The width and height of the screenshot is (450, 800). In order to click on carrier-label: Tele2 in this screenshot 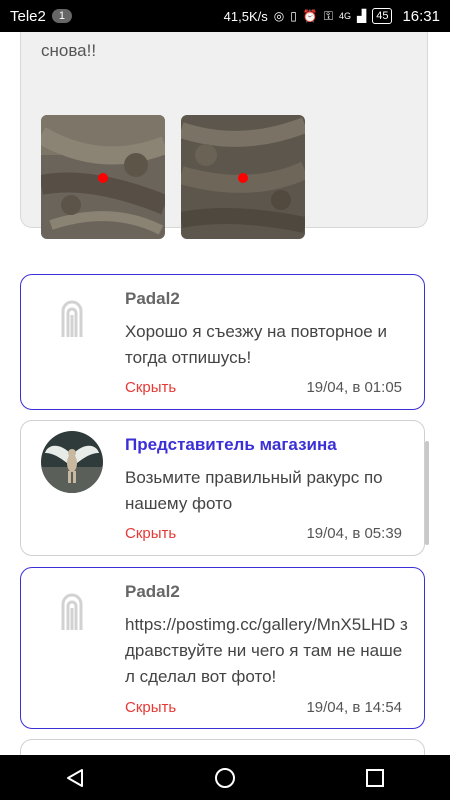, I will do `click(28, 16)`.